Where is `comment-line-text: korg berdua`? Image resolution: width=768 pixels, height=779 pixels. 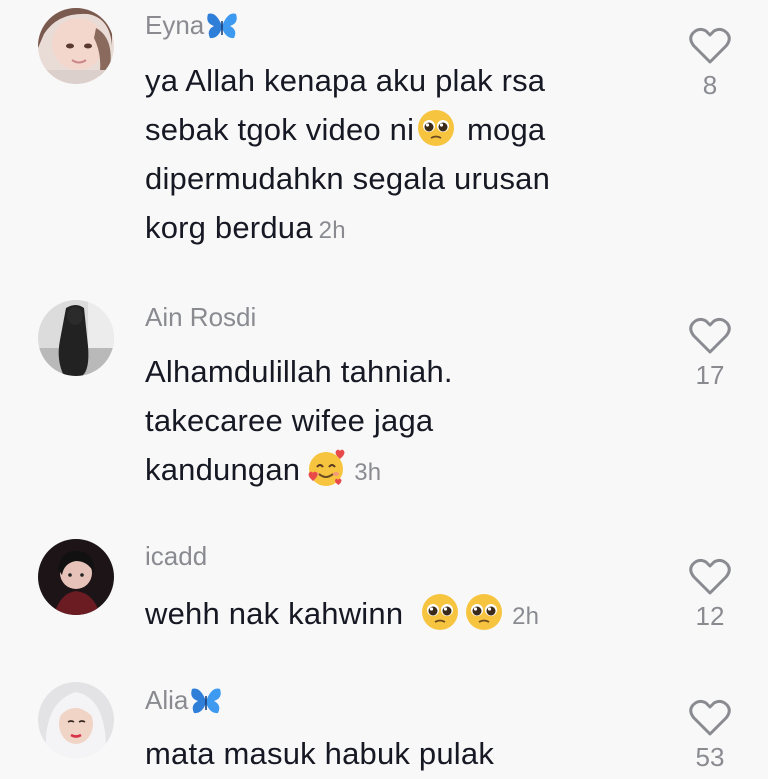
comment-line-text: korg berdua is located at coordinates (229, 227).